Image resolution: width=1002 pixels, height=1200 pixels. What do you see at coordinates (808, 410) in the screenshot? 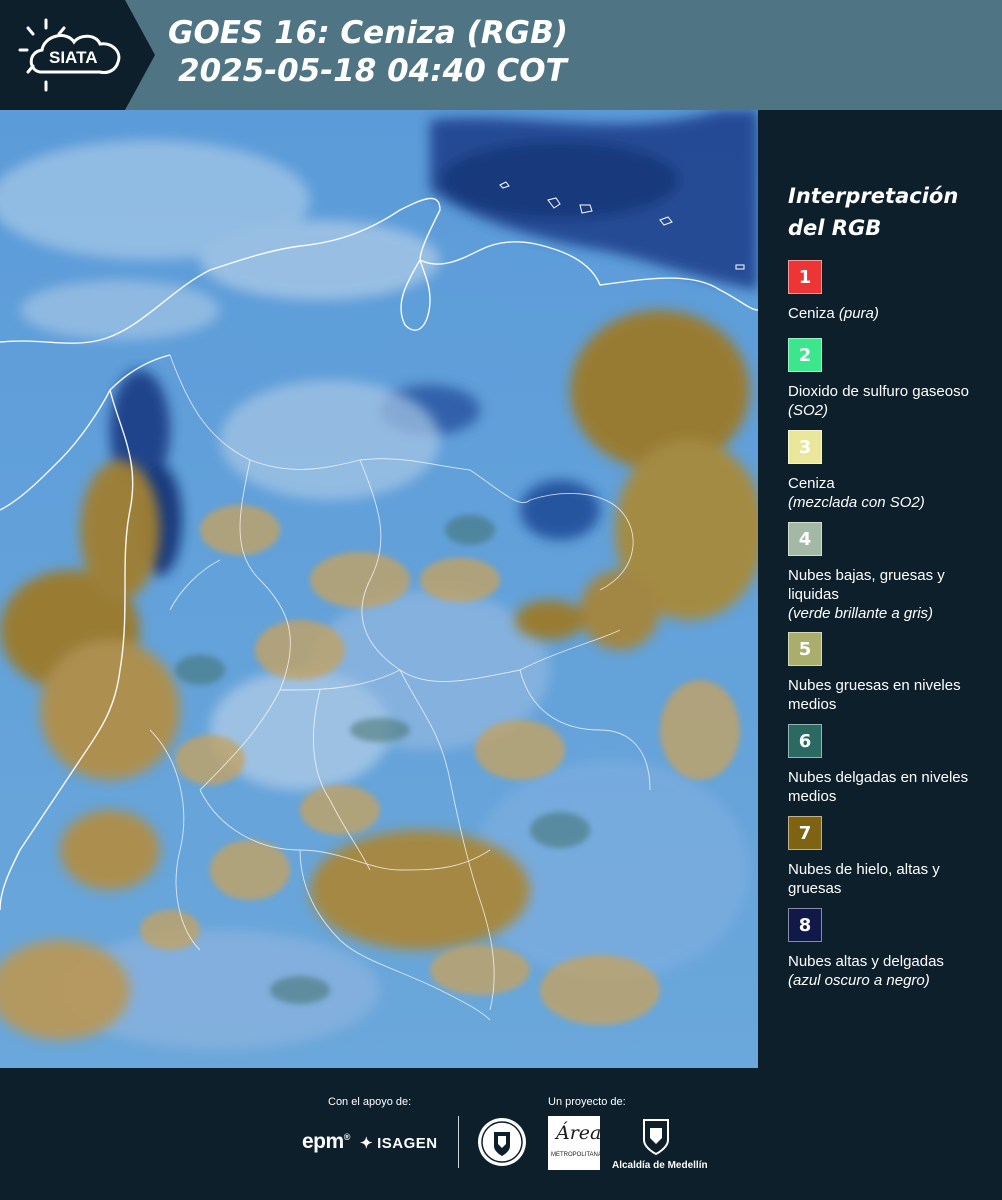
I see `legend-item-note: (SO2)` at bounding box center [808, 410].